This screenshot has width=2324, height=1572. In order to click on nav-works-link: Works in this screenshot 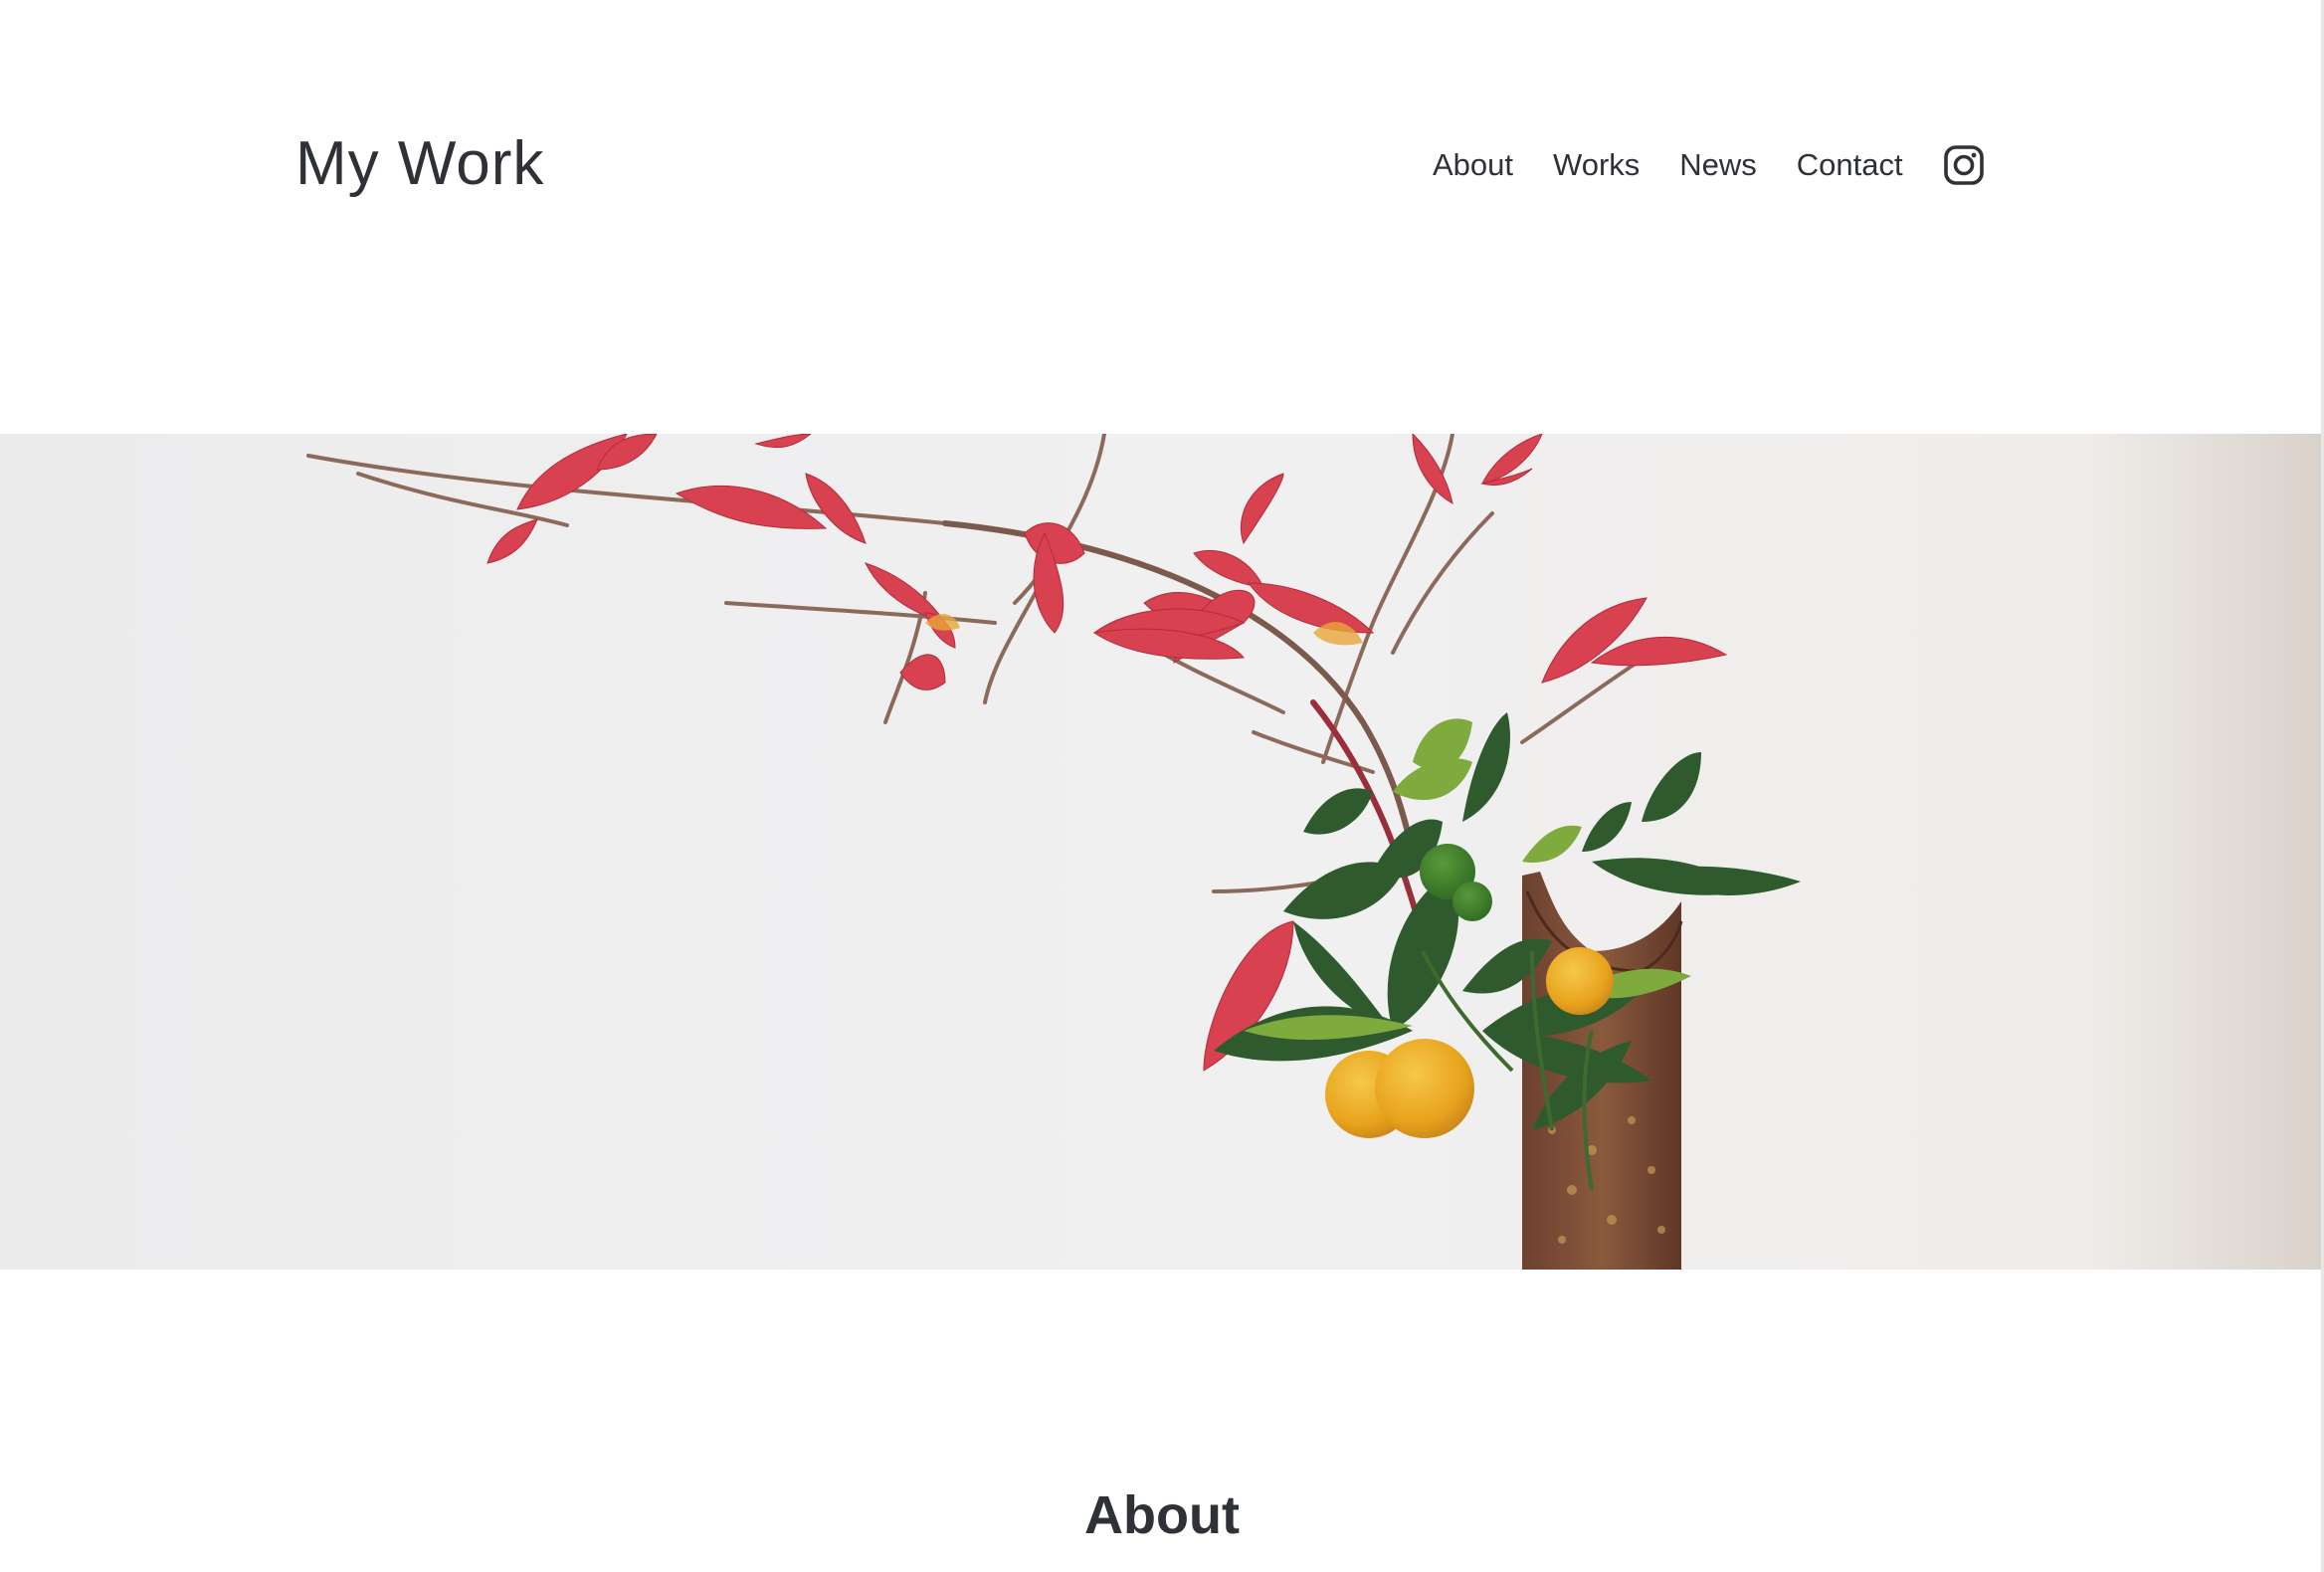, I will do `click(1597, 165)`.